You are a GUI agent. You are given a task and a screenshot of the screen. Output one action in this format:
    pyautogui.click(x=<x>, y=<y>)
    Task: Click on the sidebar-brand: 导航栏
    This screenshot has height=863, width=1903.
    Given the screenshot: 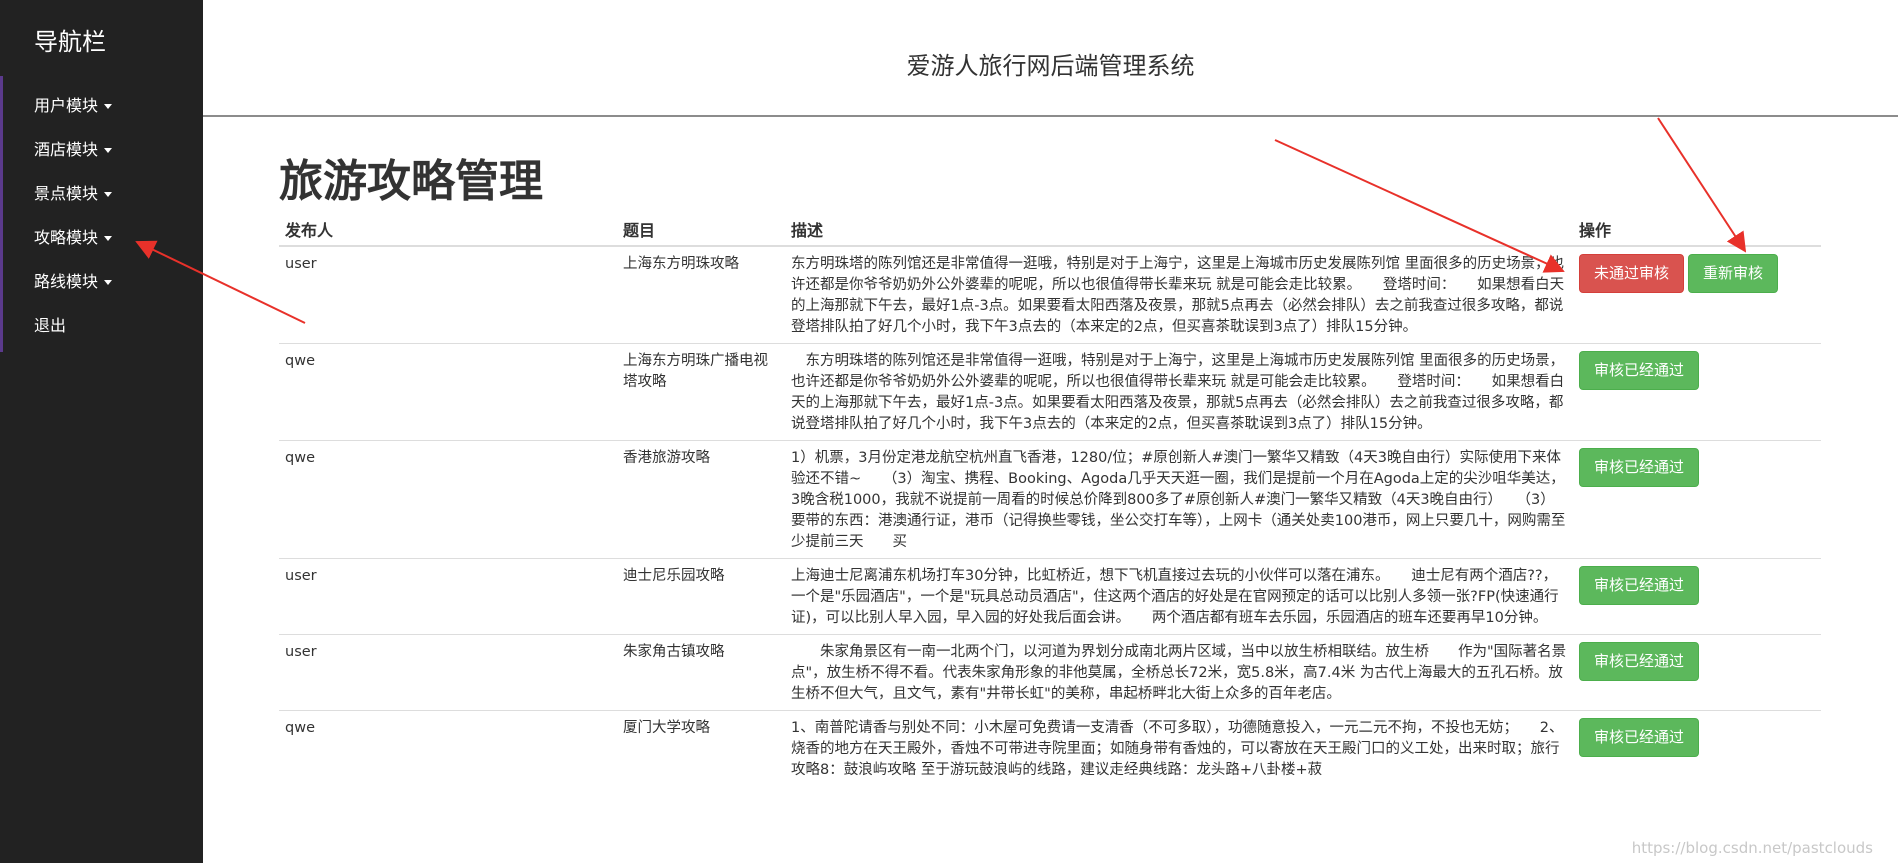 What is the action you would take?
    pyautogui.click(x=70, y=42)
    